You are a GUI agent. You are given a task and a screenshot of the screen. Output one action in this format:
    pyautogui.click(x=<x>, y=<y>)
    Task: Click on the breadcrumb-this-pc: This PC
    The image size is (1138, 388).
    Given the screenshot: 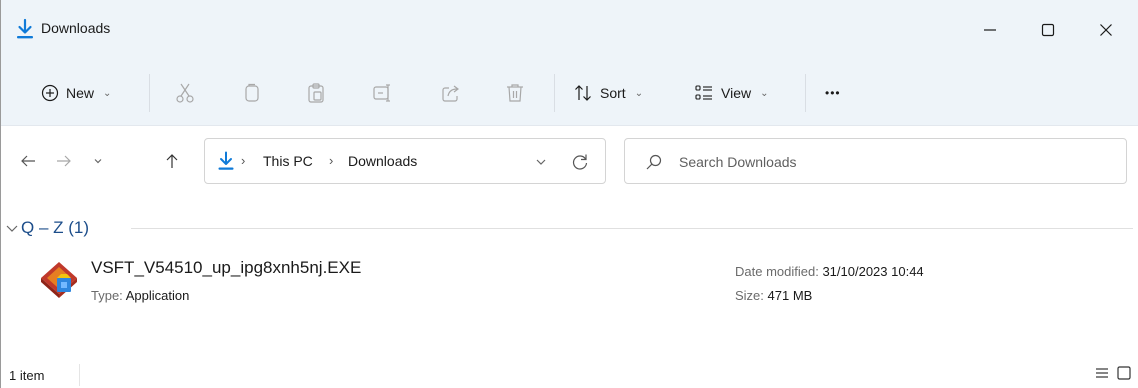 What is the action you would take?
    pyautogui.click(x=288, y=161)
    